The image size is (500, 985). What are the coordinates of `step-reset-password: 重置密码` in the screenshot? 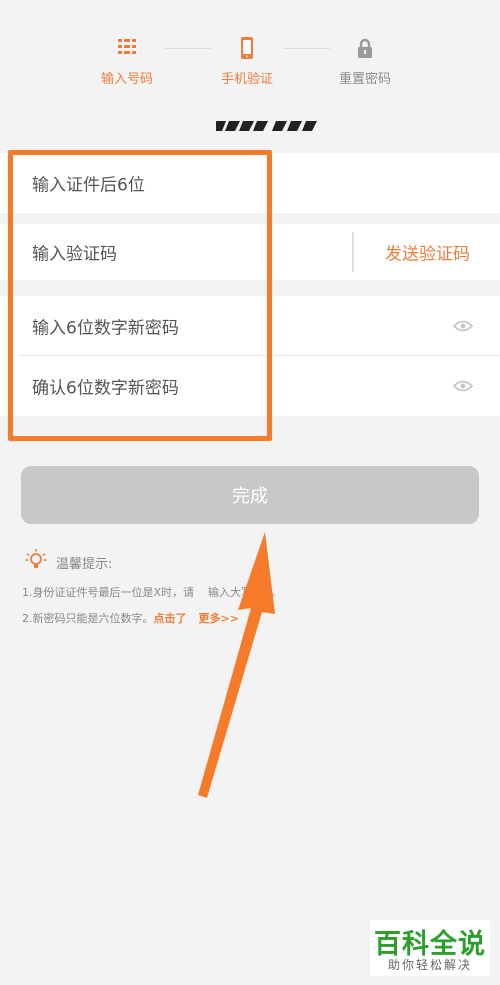 It's located at (365, 61).